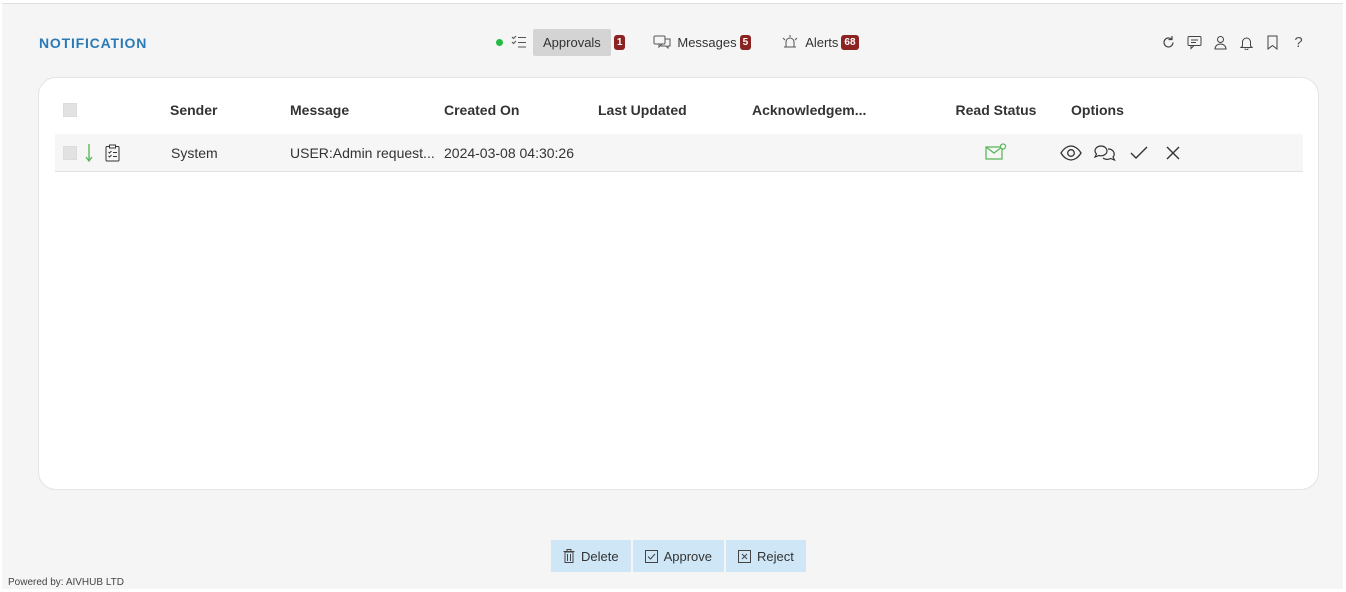 The image size is (1346, 592). Describe the element at coordinates (744, 556) in the screenshot. I see `checkbox-x-icon` at that location.